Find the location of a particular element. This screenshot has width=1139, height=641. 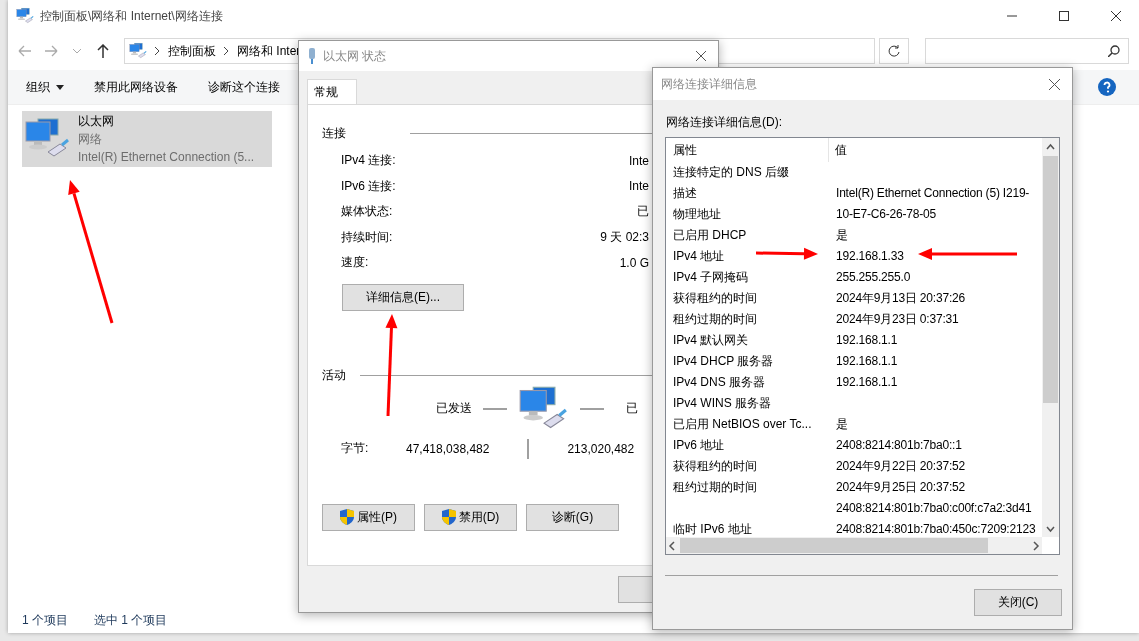

value-cell-text: 2024年9月25日 20:37:52 is located at coordinates (900, 487).